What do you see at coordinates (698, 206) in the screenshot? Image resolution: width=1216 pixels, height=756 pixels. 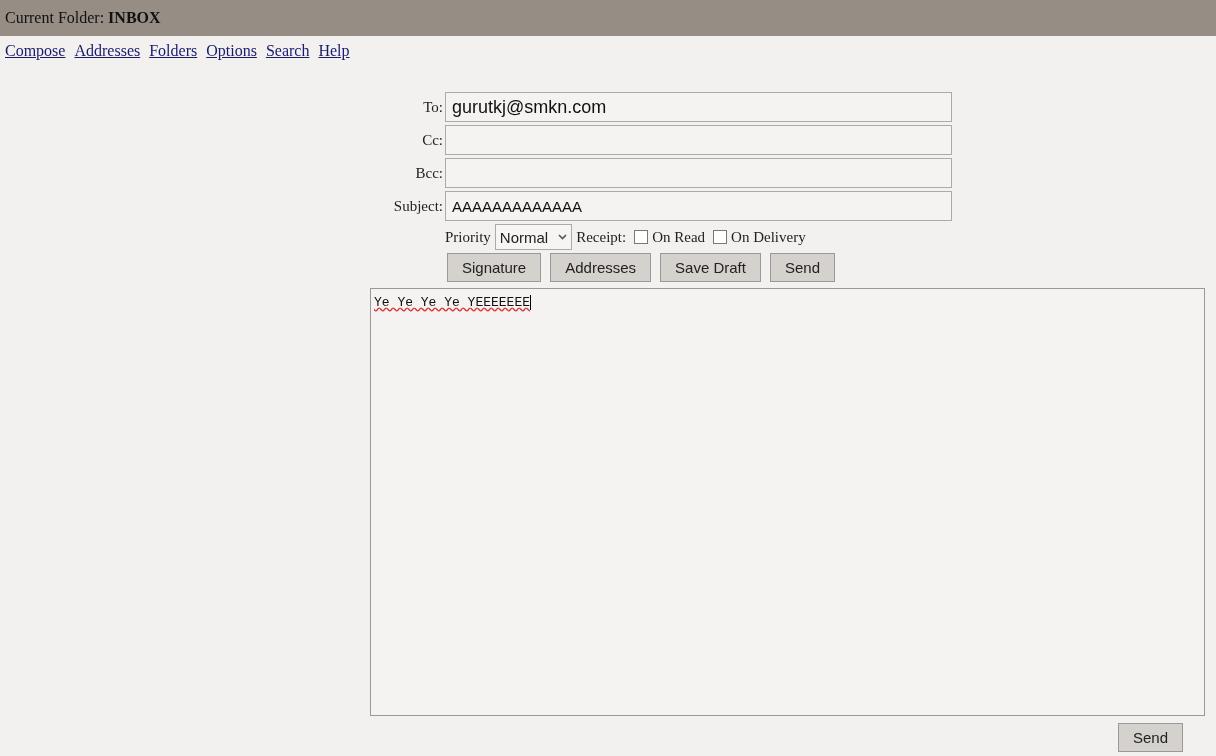 I see `input-field: AAAAAAAAAAAAA` at bounding box center [698, 206].